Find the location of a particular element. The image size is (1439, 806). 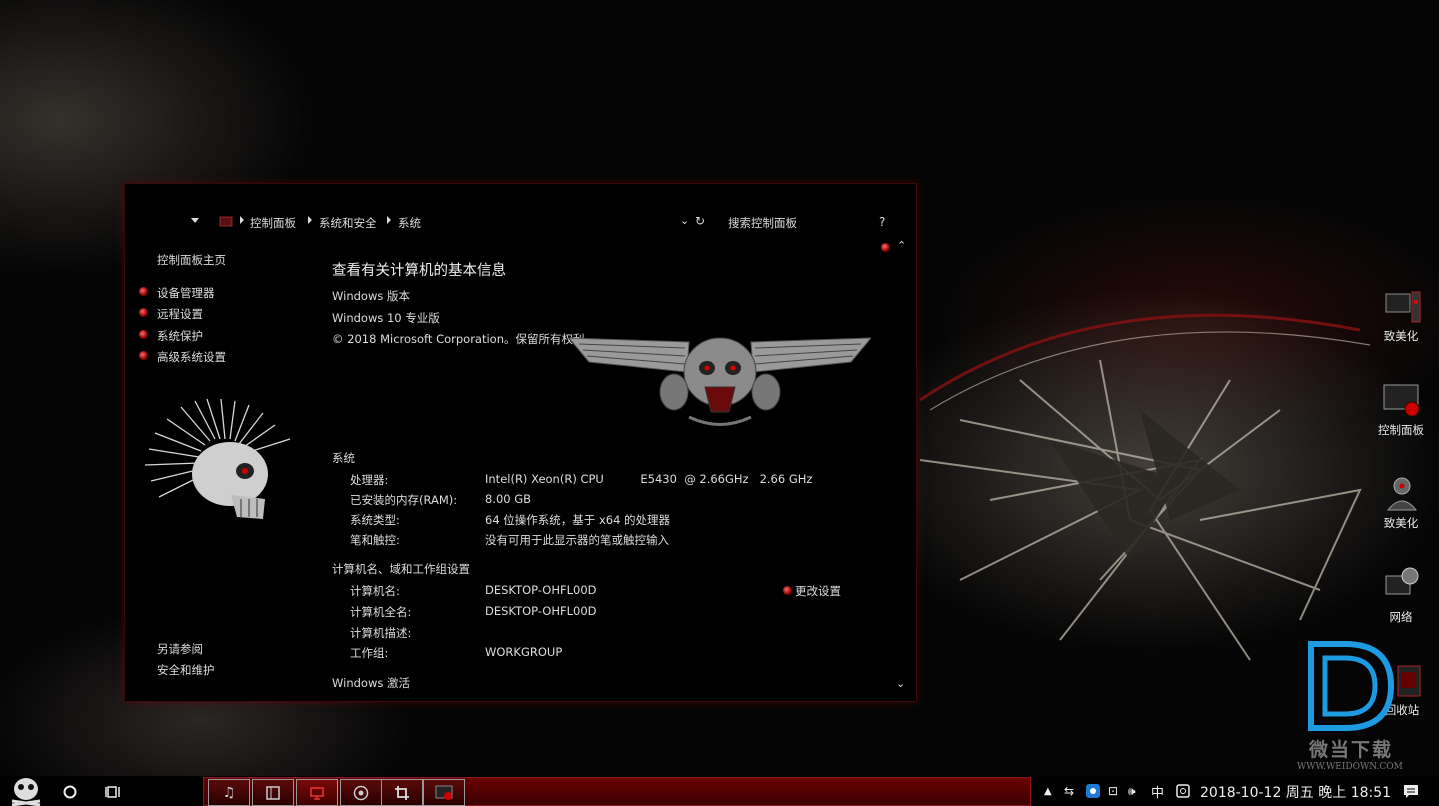

monitor-icon is located at coordinates (1402, 401).